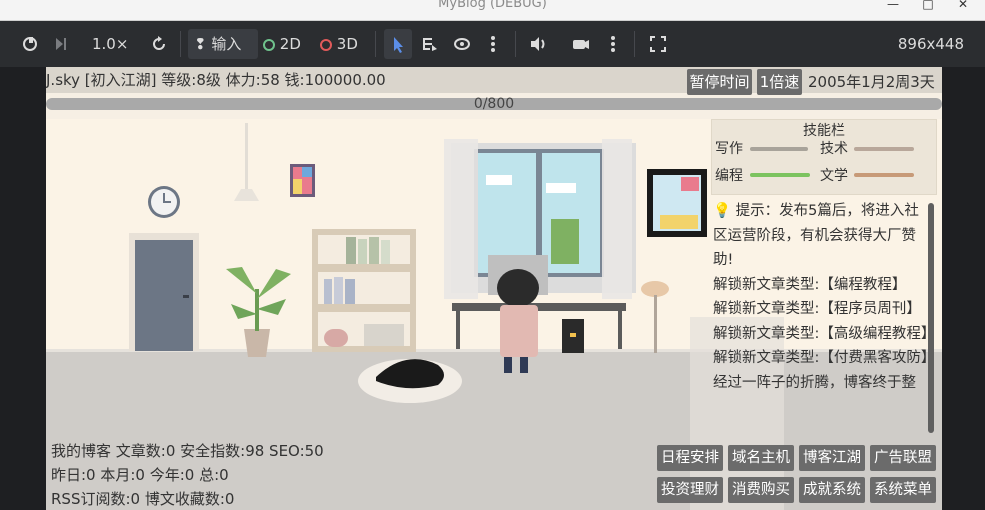 Image resolution: width=985 pixels, height=510 pixels. Describe the element at coordinates (823, 333) in the screenshot. I see `log-line: 解锁新文章类型:【高级编程教程】` at that location.